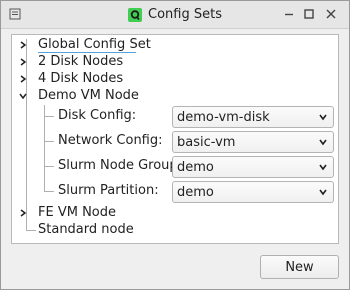 This screenshot has width=350, height=290. Describe the element at coordinates (195, 167) in the screenshot. I see `slurm-node-group-value: demo` at that location.